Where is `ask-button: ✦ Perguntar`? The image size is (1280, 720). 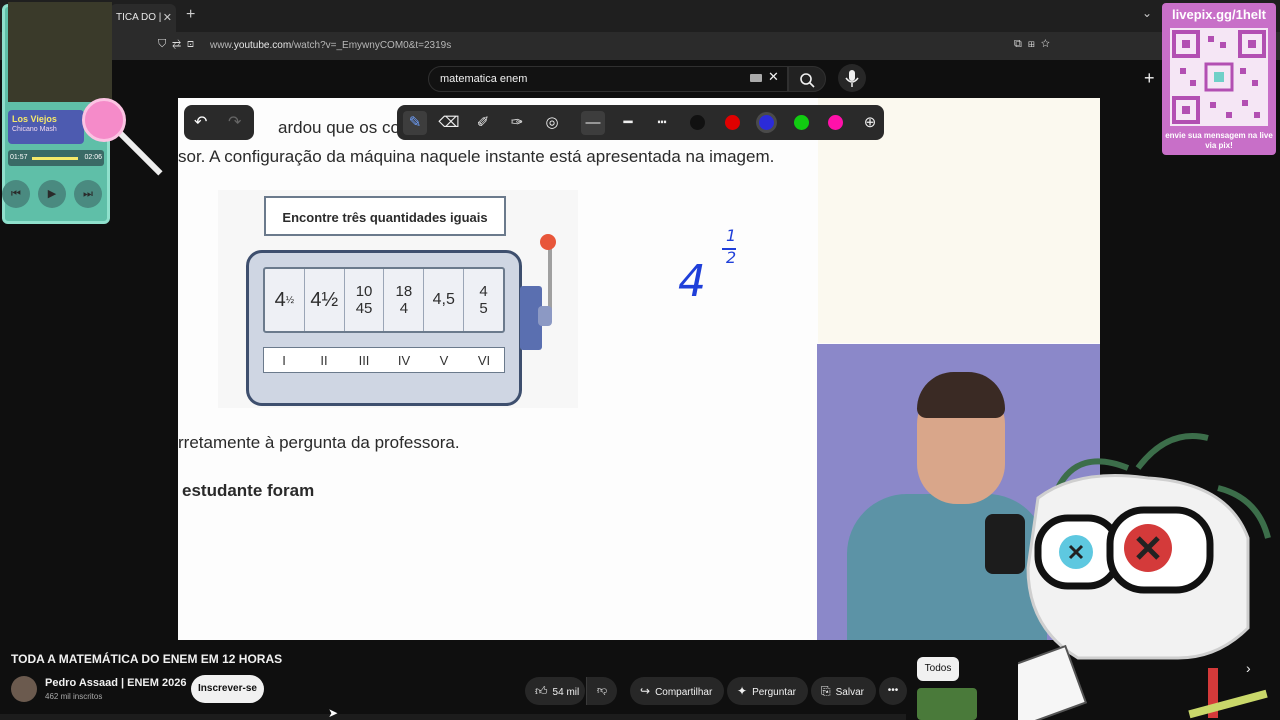 ask-button: ✦ Perguntar is located at coordinates (767, 691).